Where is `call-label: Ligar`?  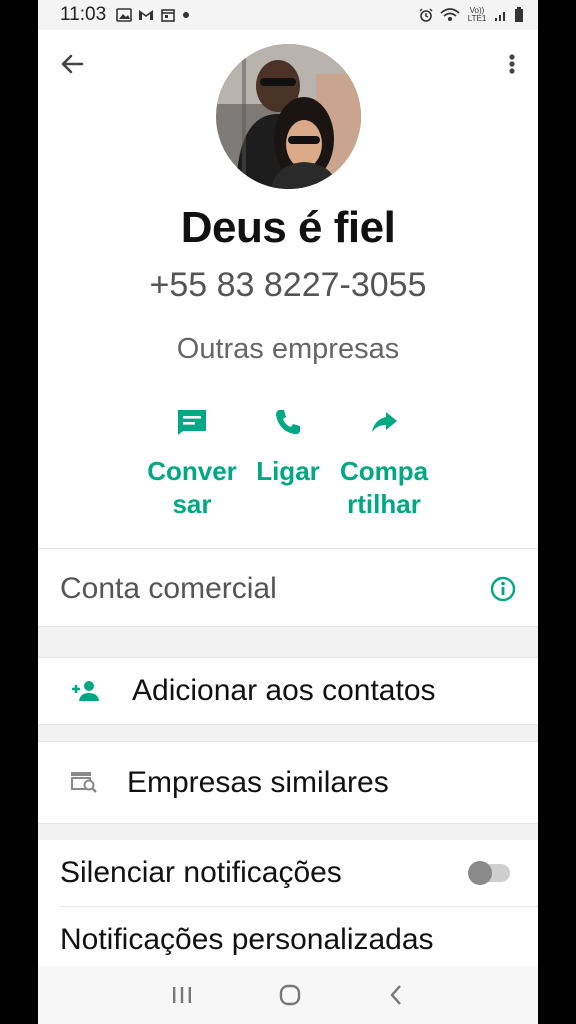
call-label: Ligar is located at coordinates (288, 471).